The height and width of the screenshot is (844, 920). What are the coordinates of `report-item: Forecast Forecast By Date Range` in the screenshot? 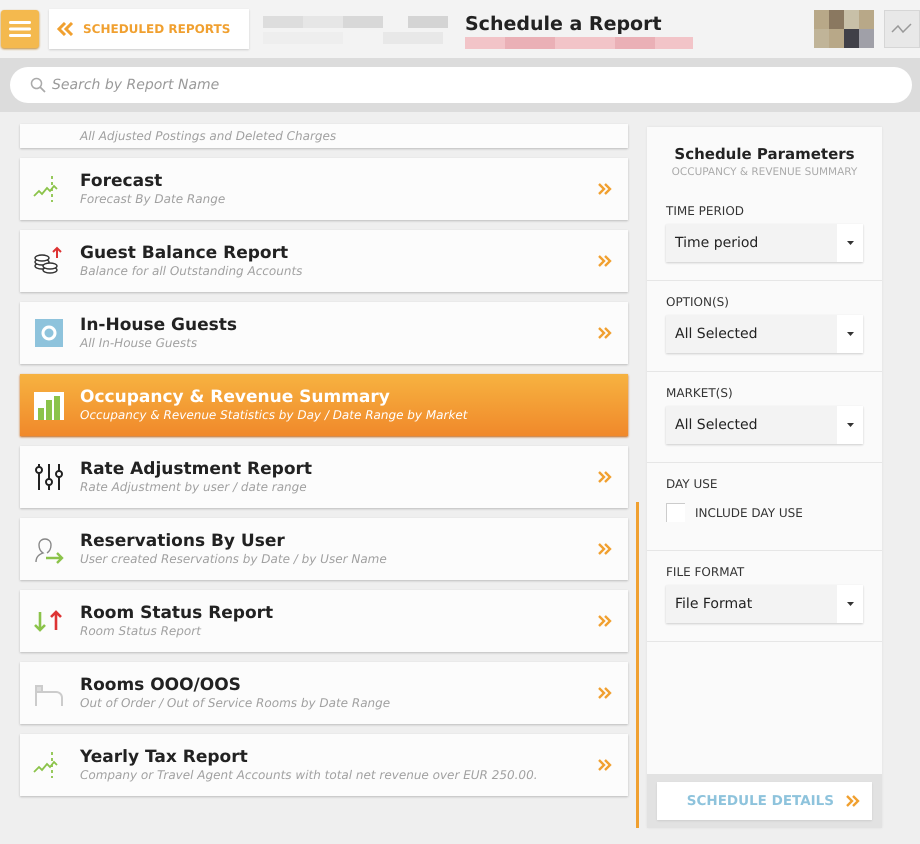 It's located at (324, 189).